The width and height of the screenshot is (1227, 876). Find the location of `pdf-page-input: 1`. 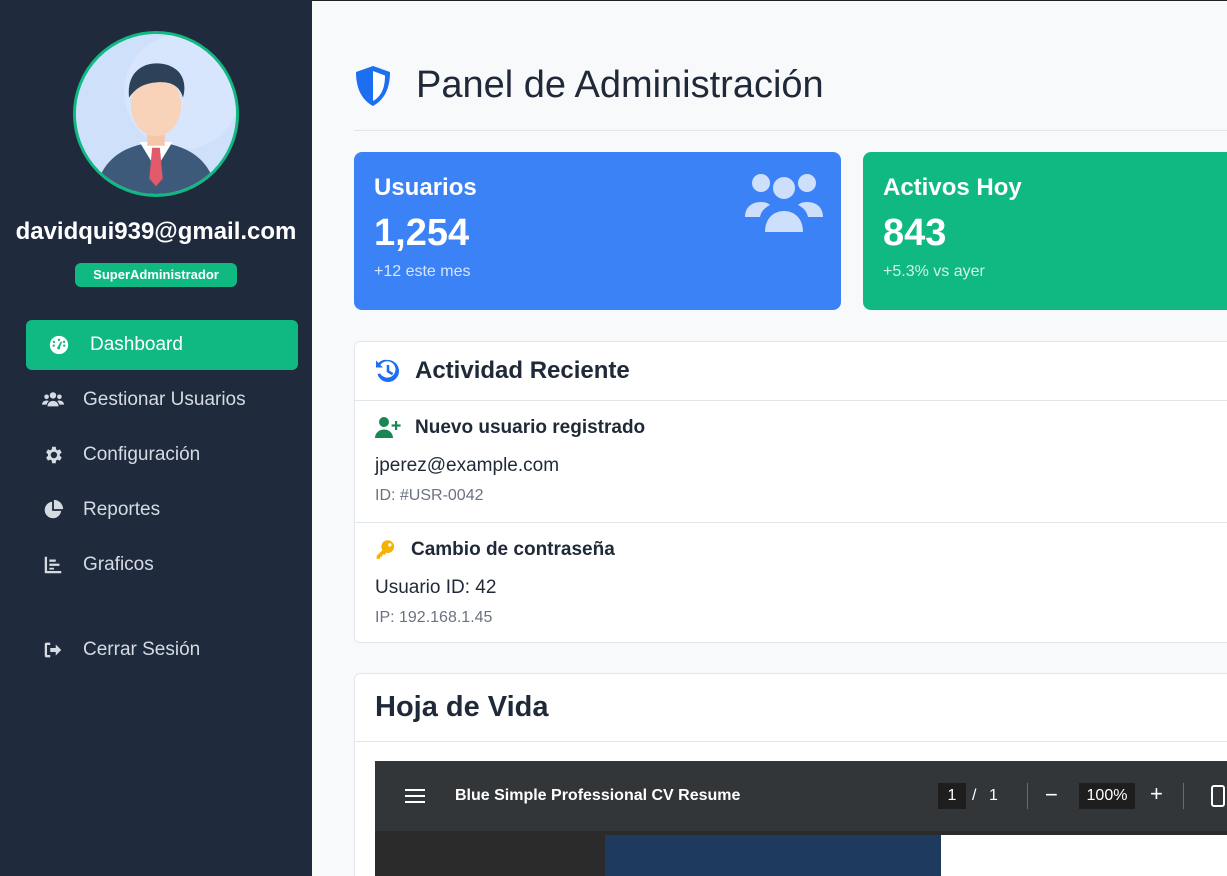

pdf-page-input: 1 is located at coordinates (952, 796).